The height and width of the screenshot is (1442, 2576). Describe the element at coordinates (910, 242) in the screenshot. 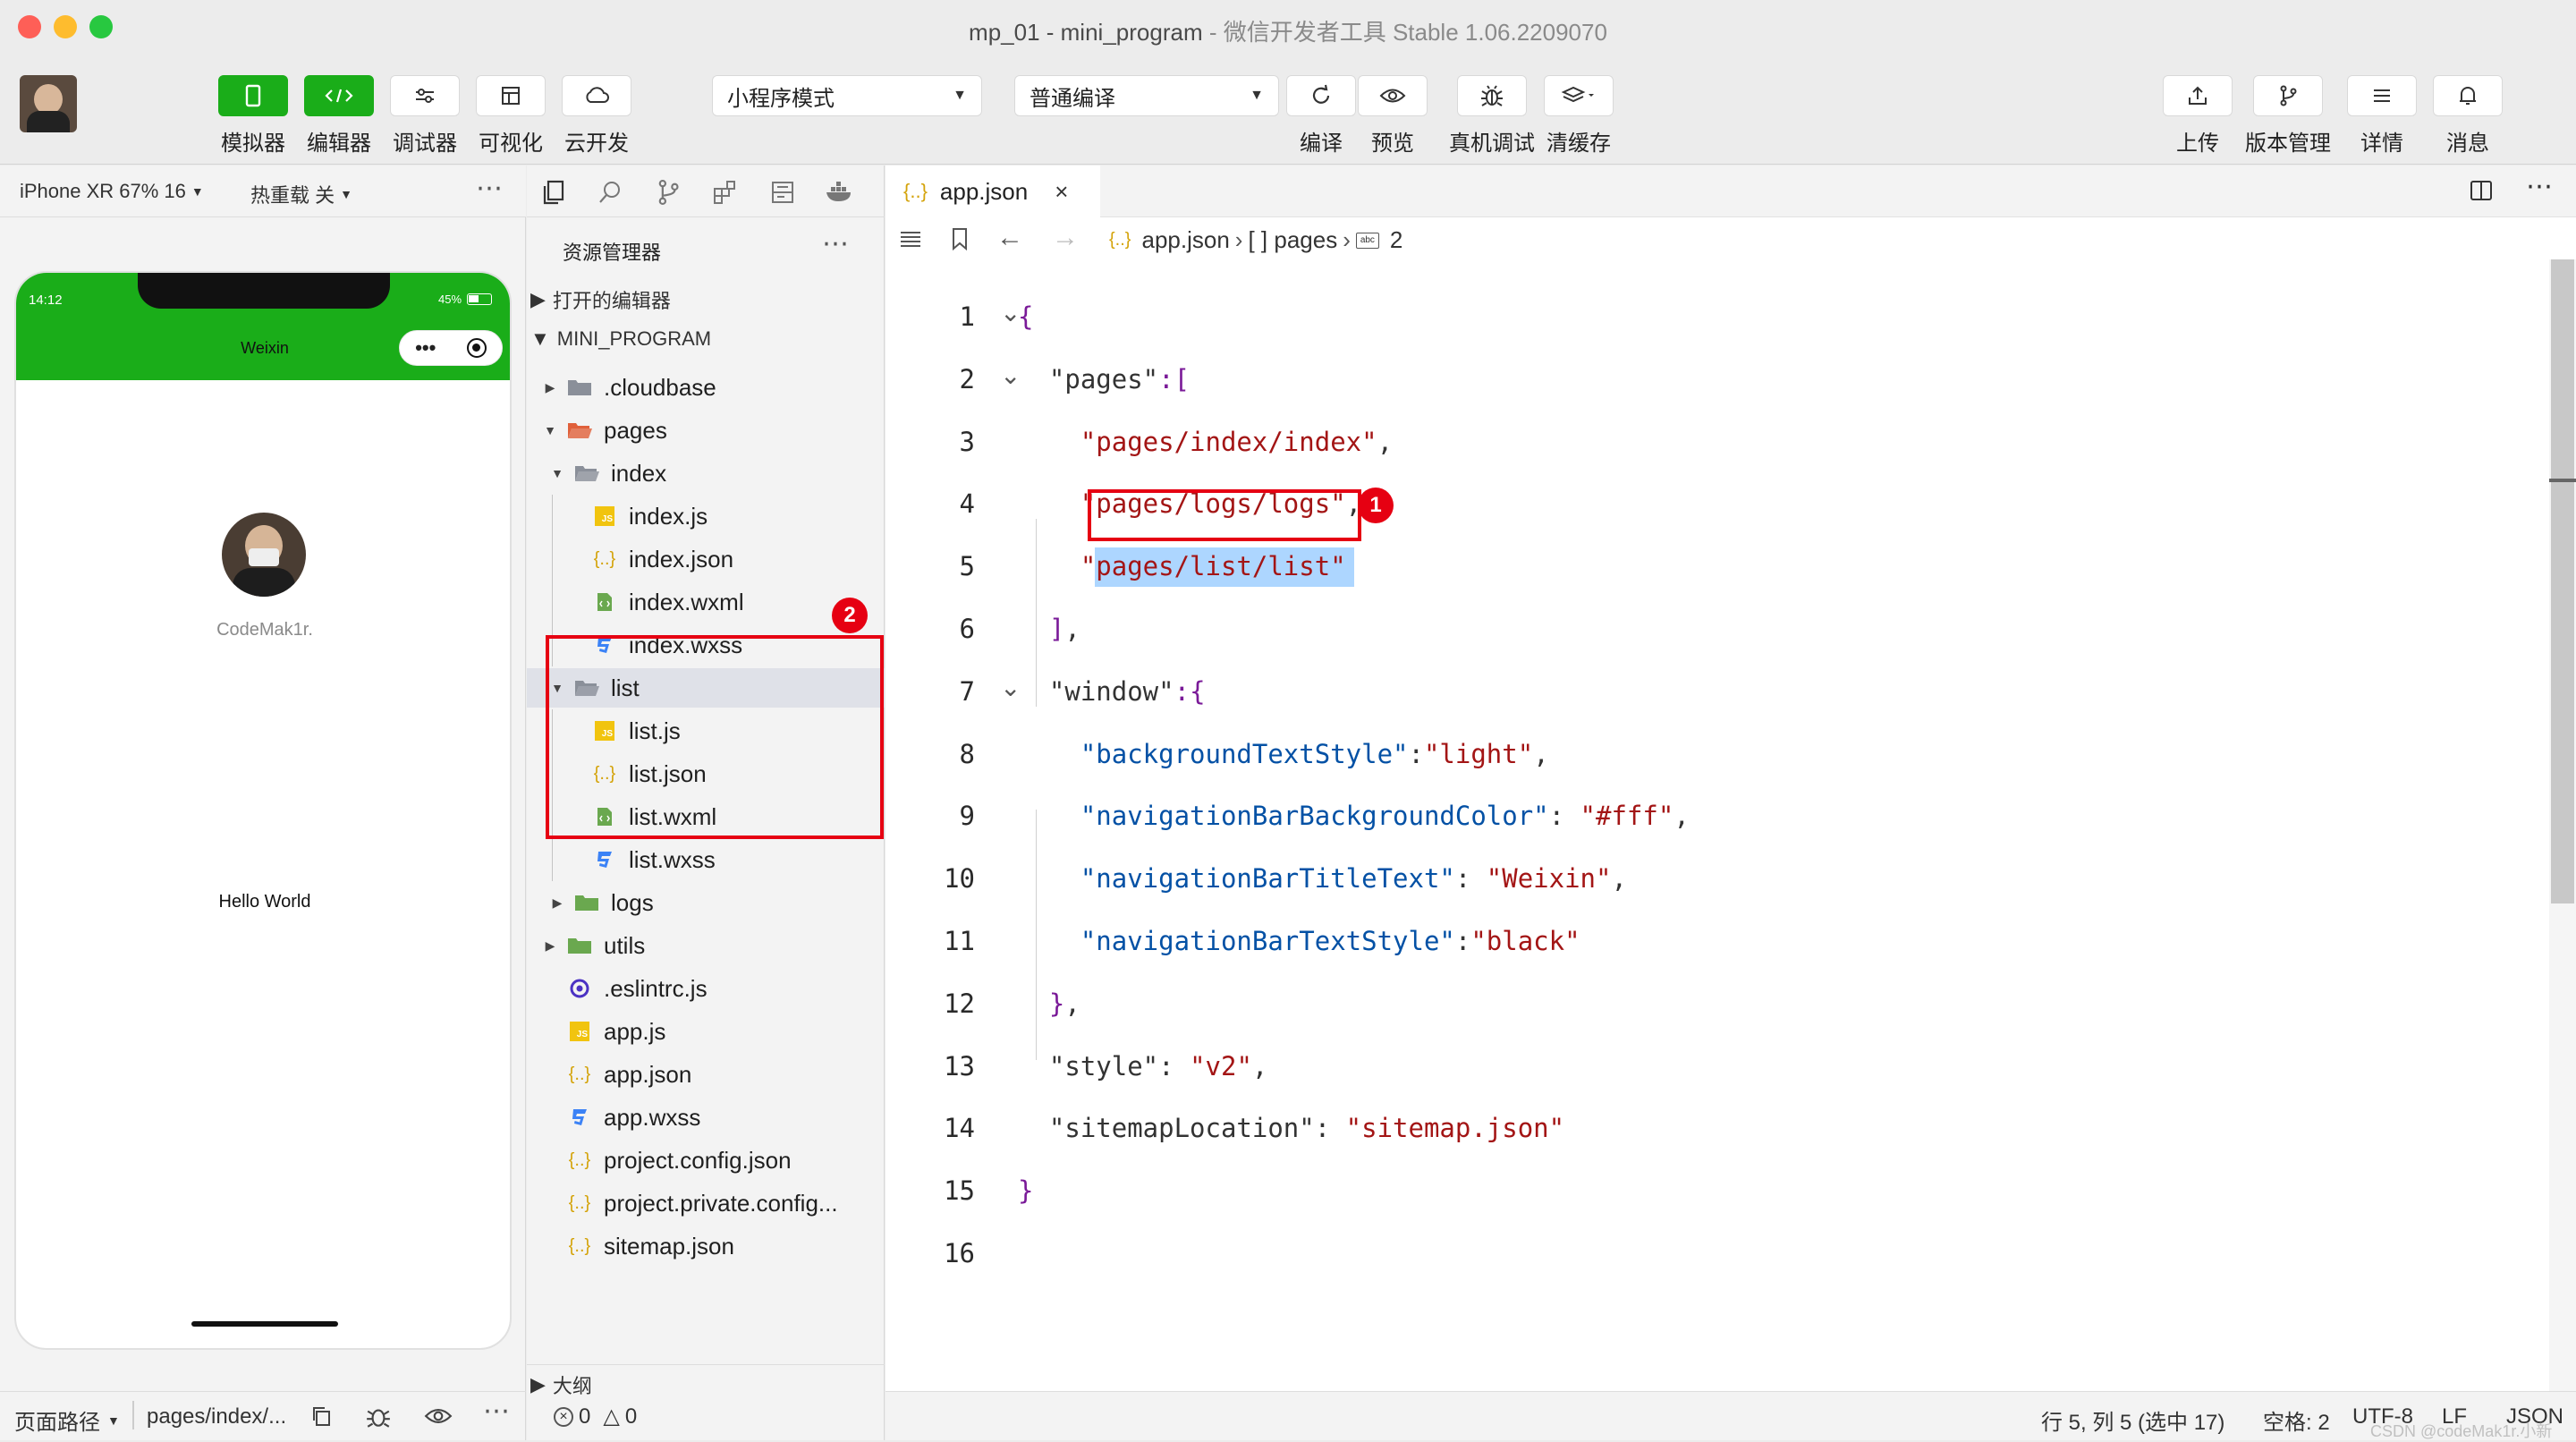

I see `list-icon` at that location.